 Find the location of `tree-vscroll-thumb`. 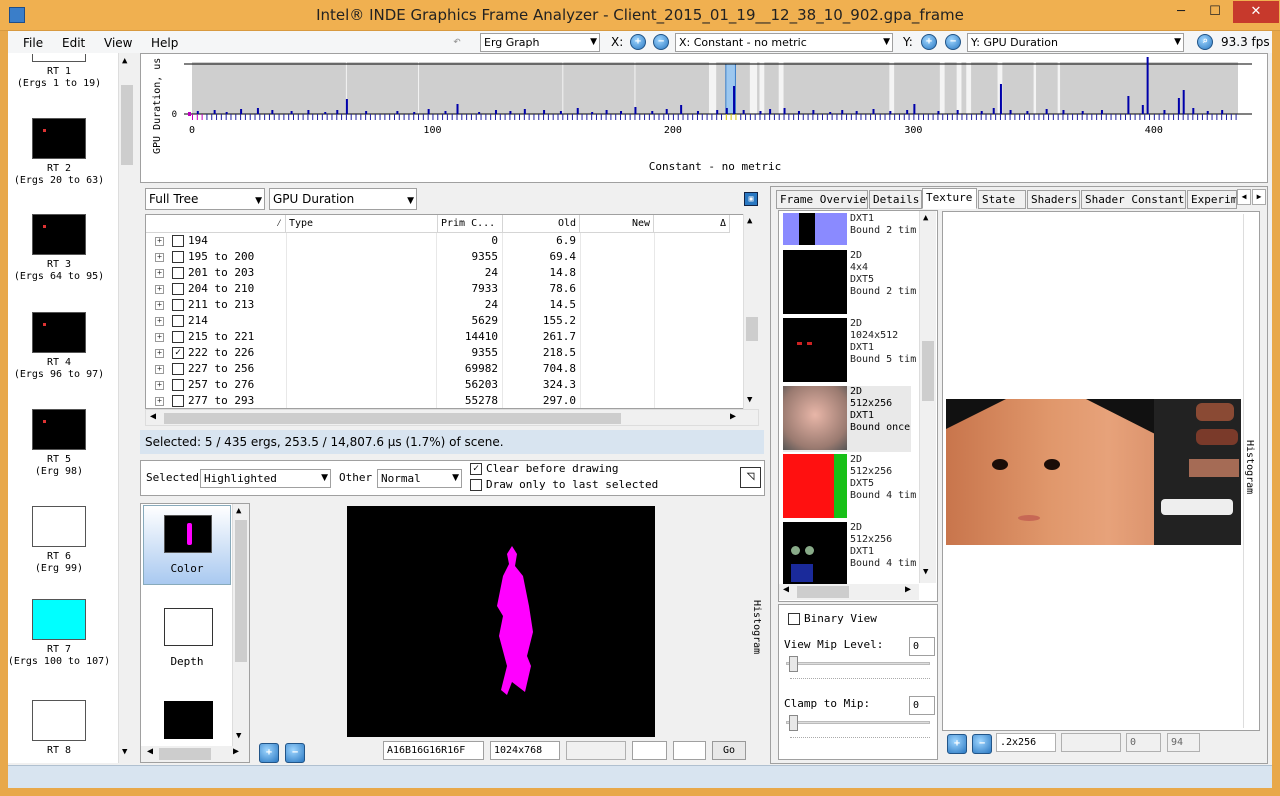

tree-vscroll-thumb is located at coordinates (752, 329).